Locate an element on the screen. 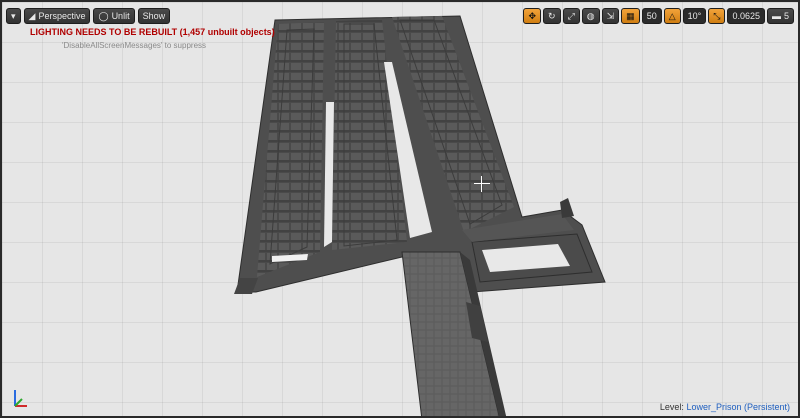 Image resolution: width=800 pixels, height=418 pixels. grid-icon: ▦ is located at coordinates (630, 15).